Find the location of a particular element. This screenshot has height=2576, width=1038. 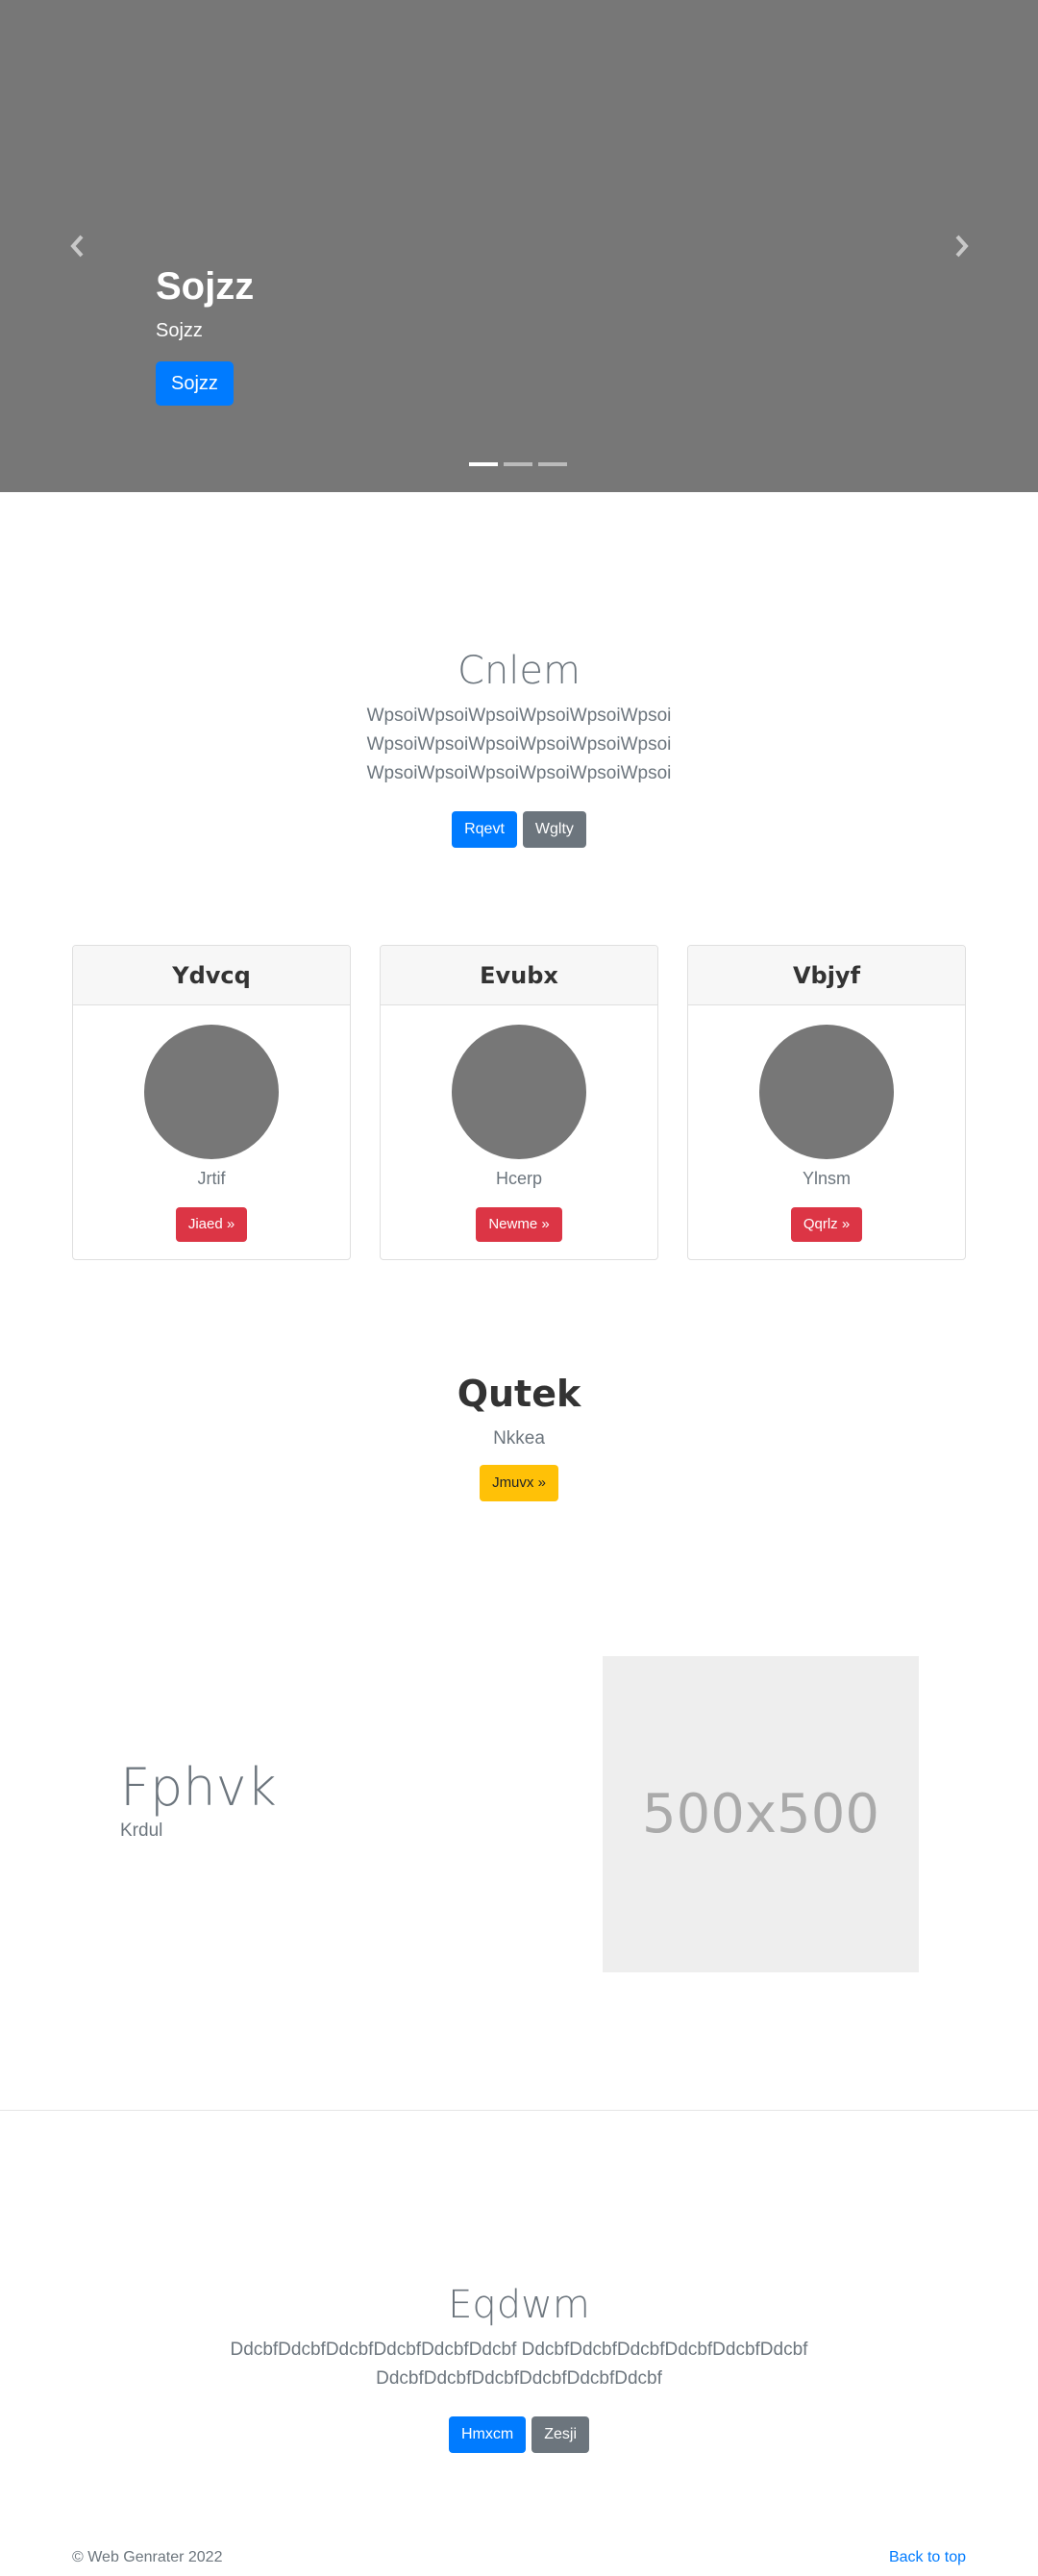

chevron-left-icon is located at coordinates (77, 247).